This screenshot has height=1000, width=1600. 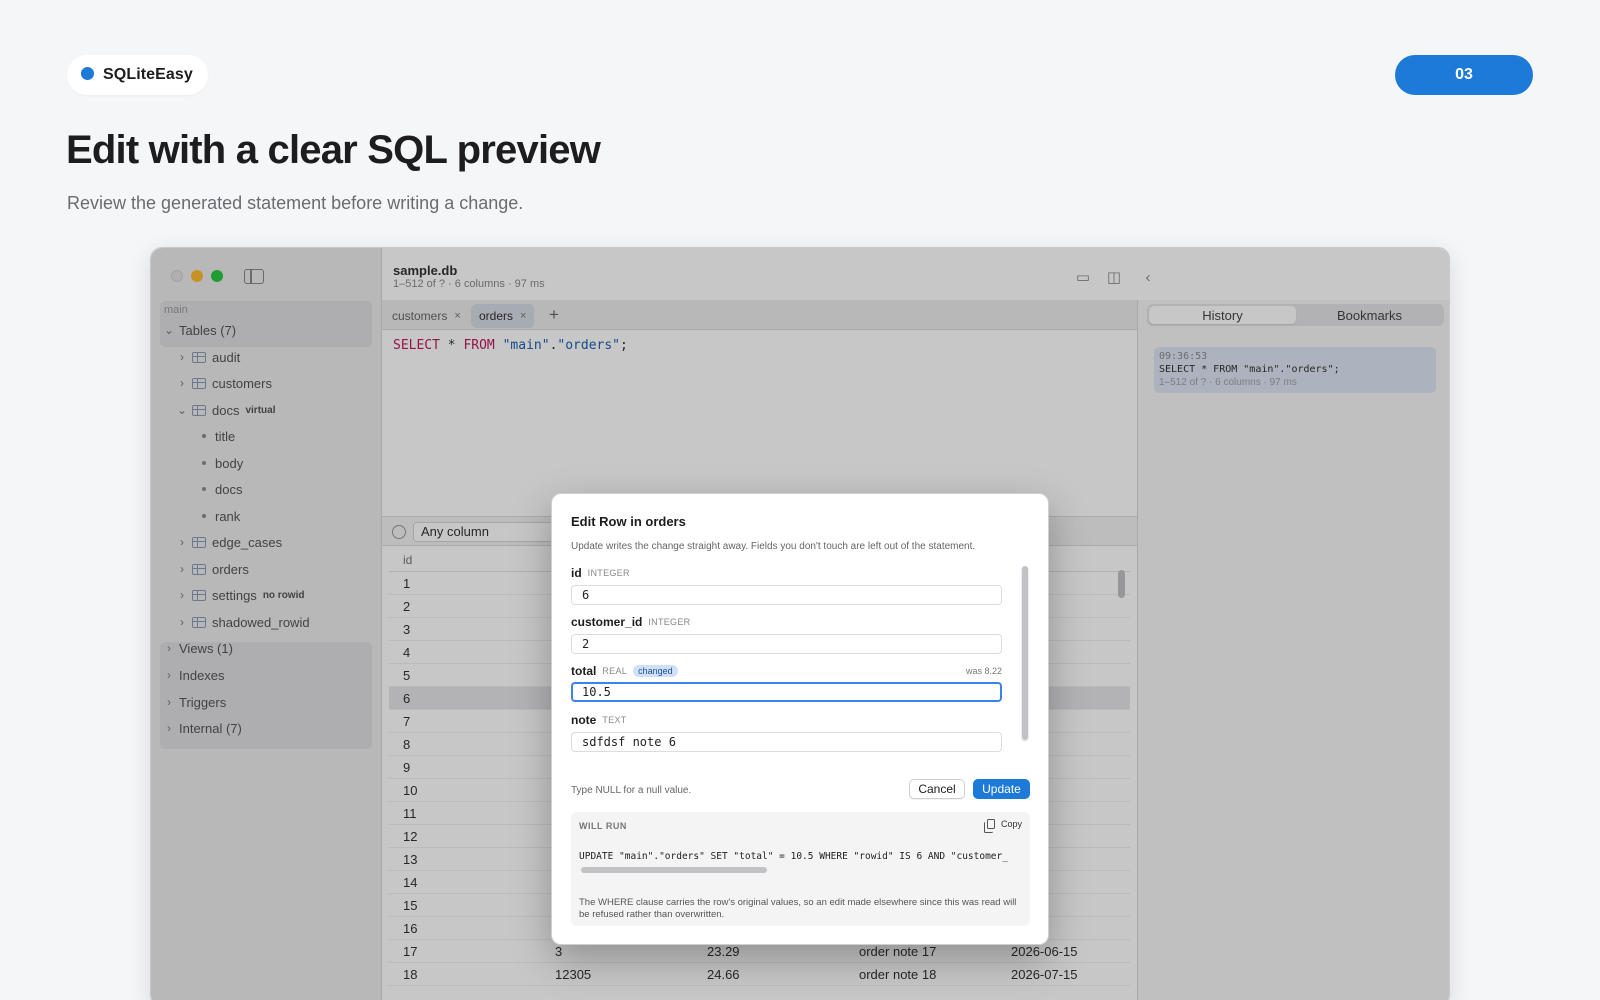 I want to click on note-field: sdfdsf note 6, so click(x=786, y=742).